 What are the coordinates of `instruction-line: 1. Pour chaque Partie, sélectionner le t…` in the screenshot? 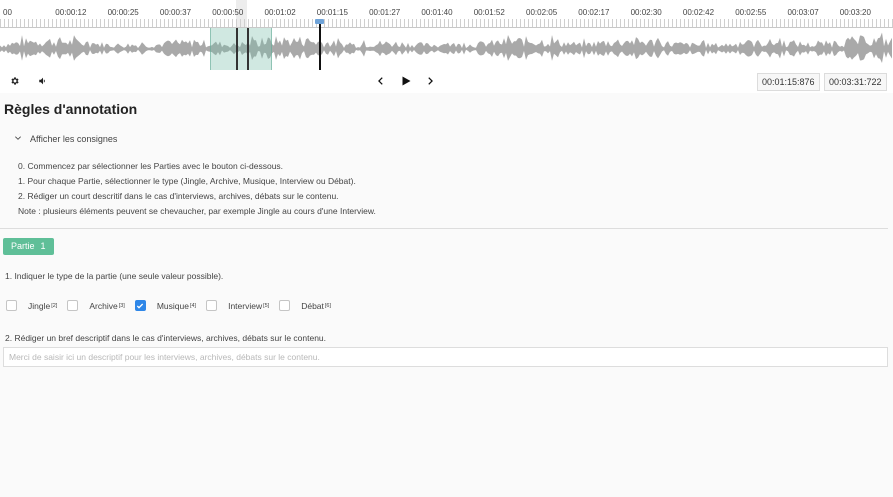 It's located at (187, 181).